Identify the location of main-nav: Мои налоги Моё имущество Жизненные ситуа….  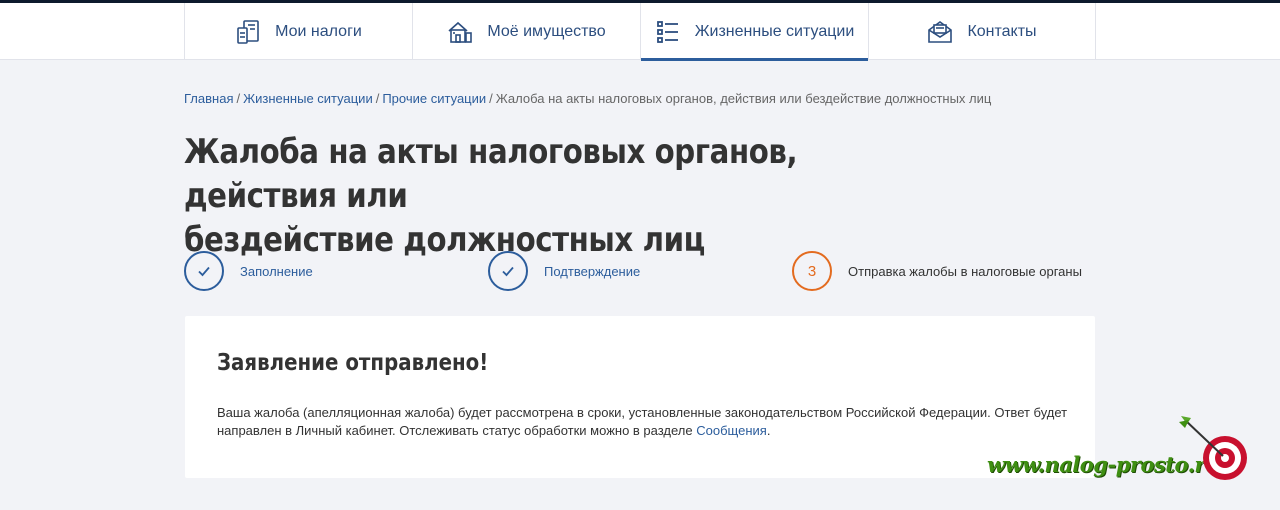
(640, 32).